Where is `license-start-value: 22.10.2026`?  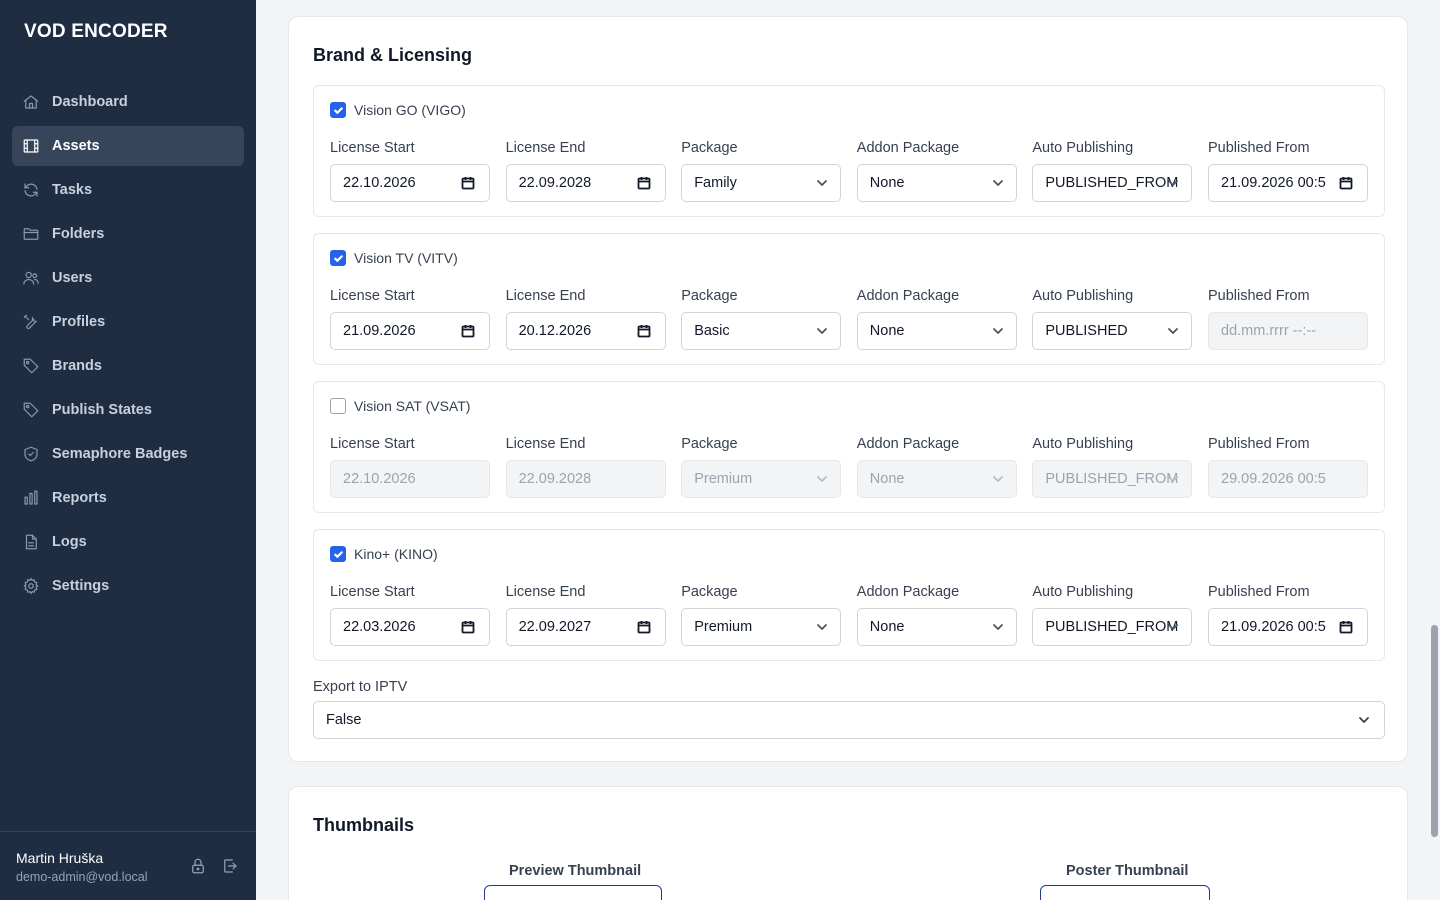 license-start-value: 22.10.2026 is located at coordinates (379, 479).